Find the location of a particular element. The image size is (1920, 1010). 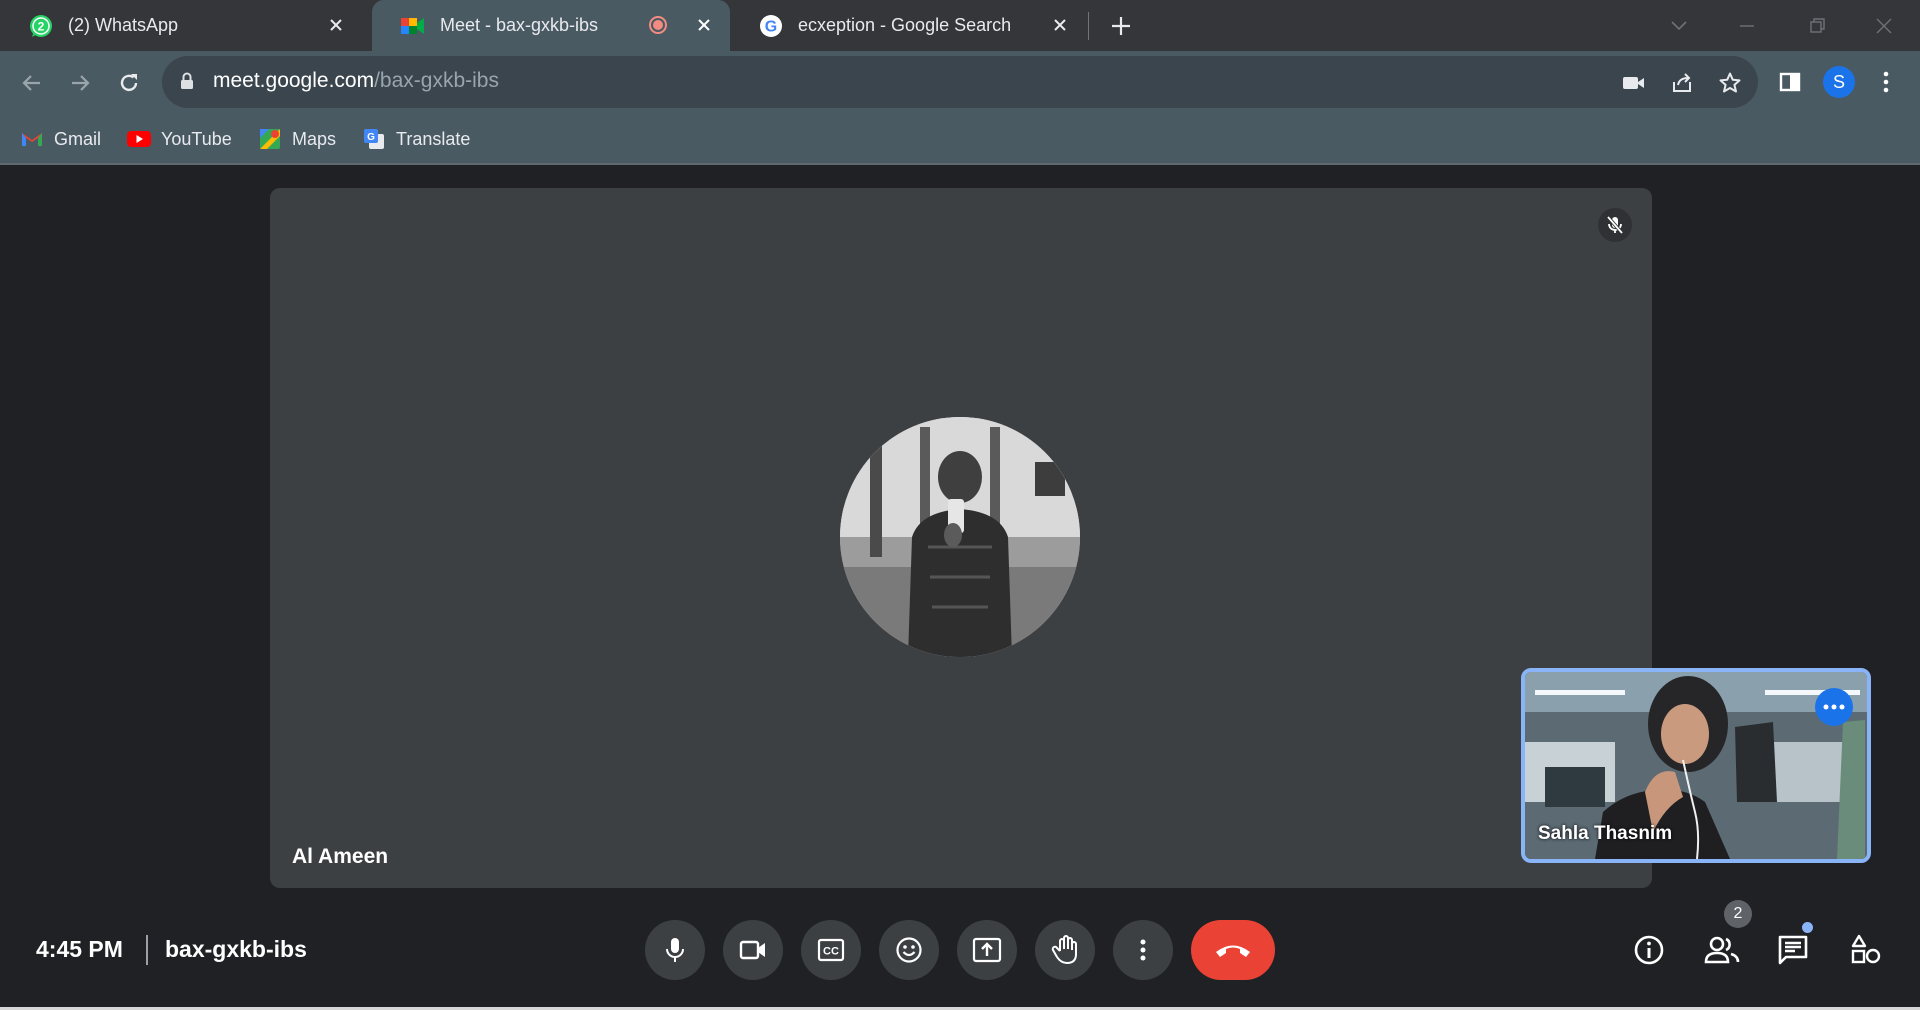

side-panel-icon is located at coordinates (1790, 82).